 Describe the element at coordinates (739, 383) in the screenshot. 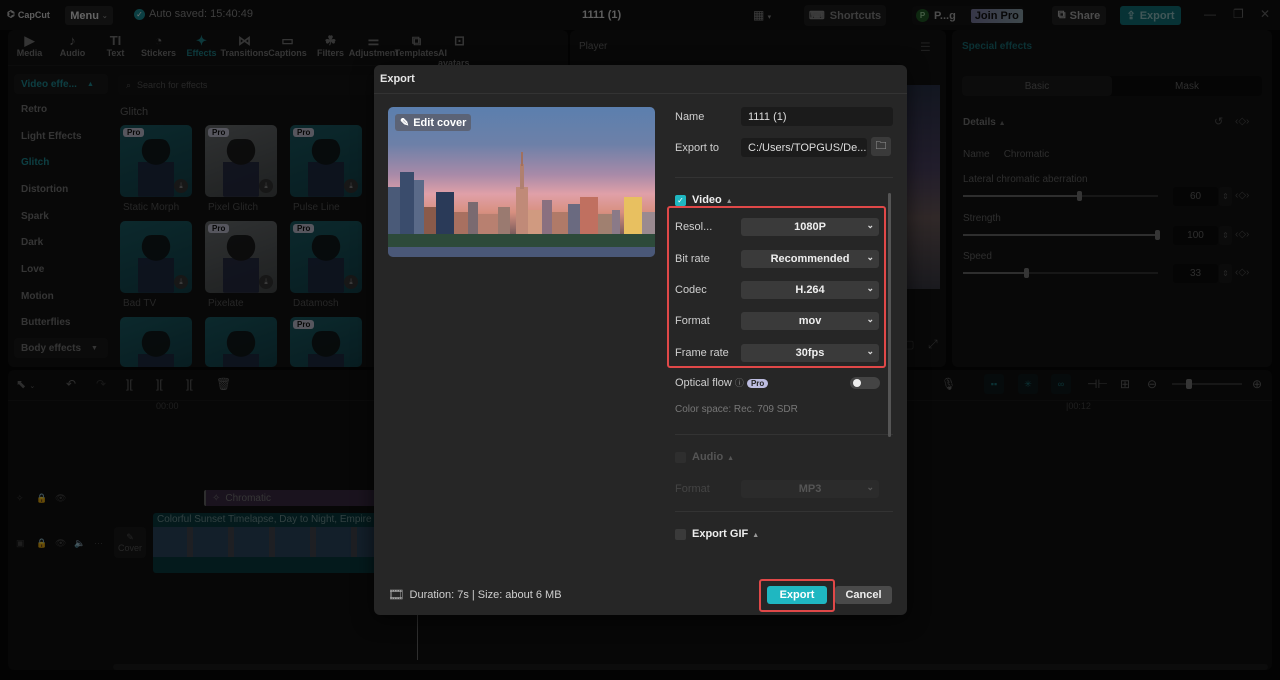

I see `help-icon: ⓘ` at that location.